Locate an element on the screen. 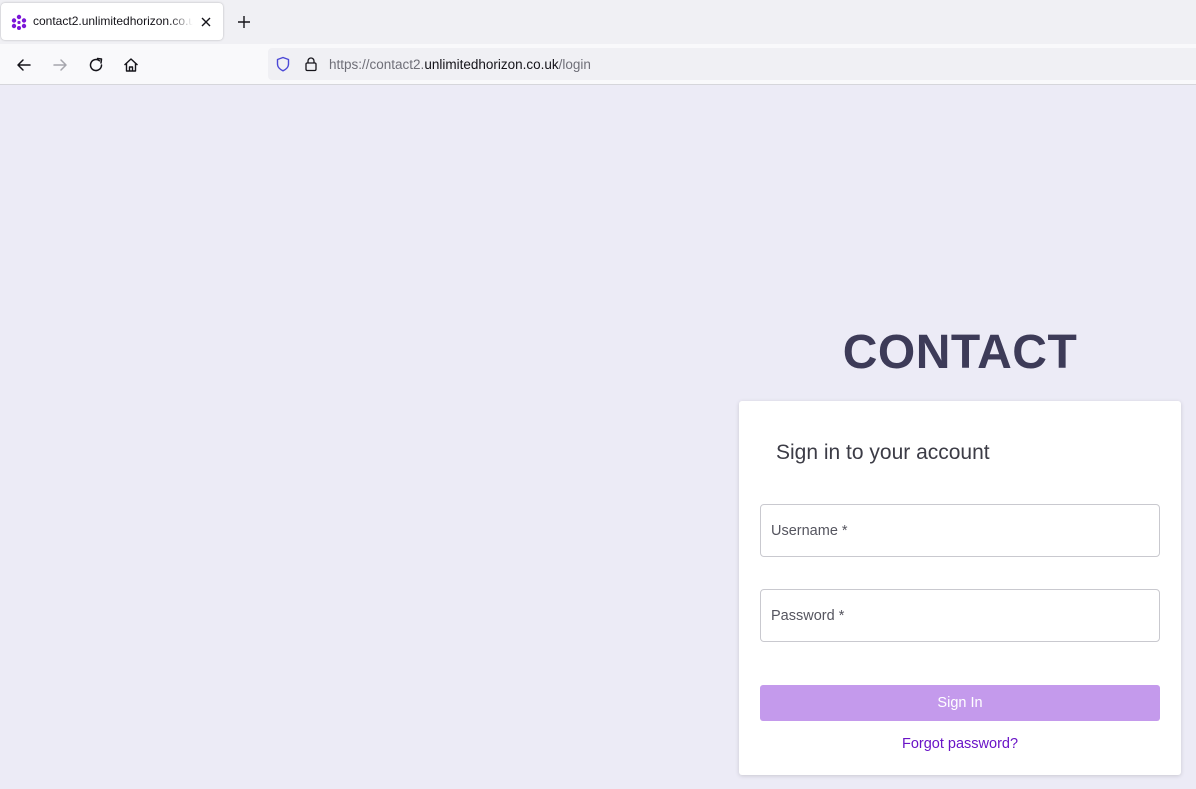 This screenshot has width=1196, height=789. shield-icon is located at coordinates (283, 64).